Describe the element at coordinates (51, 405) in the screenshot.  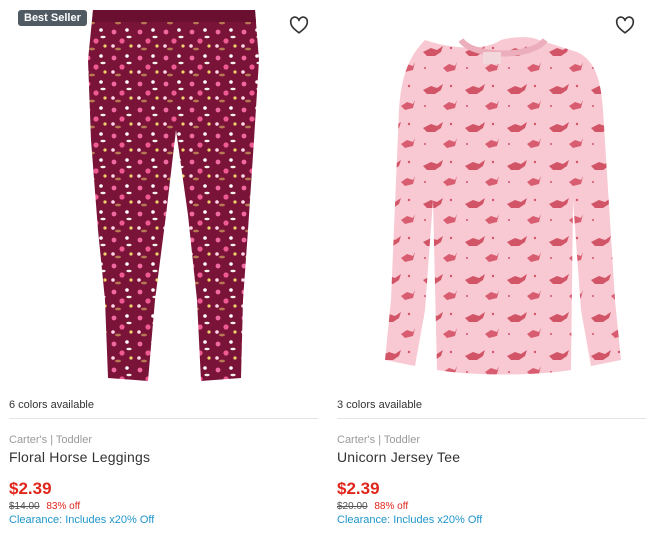
I see `colors-available: 6 colors available` at that location.